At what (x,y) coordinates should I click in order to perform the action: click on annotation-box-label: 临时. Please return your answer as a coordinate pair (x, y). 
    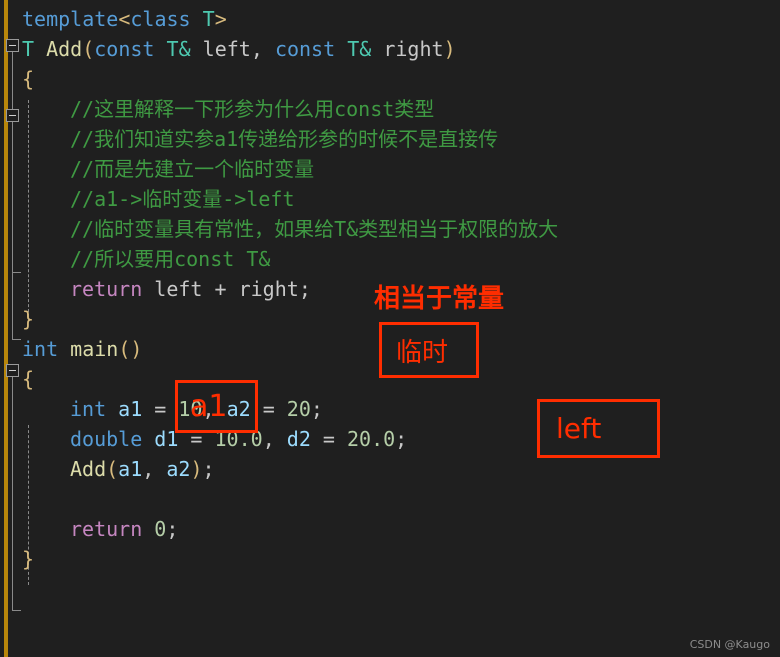
    Looking at the image, I should click on (422, 352).